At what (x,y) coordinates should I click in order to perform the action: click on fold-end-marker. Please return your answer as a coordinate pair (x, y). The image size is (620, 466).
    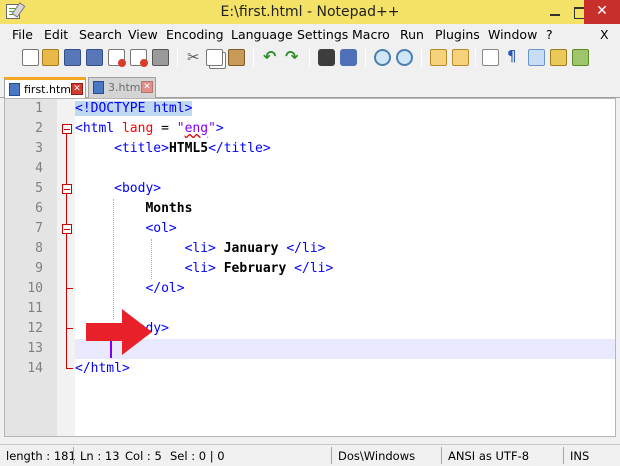
    Looking at the image, I should click on (69, 328).